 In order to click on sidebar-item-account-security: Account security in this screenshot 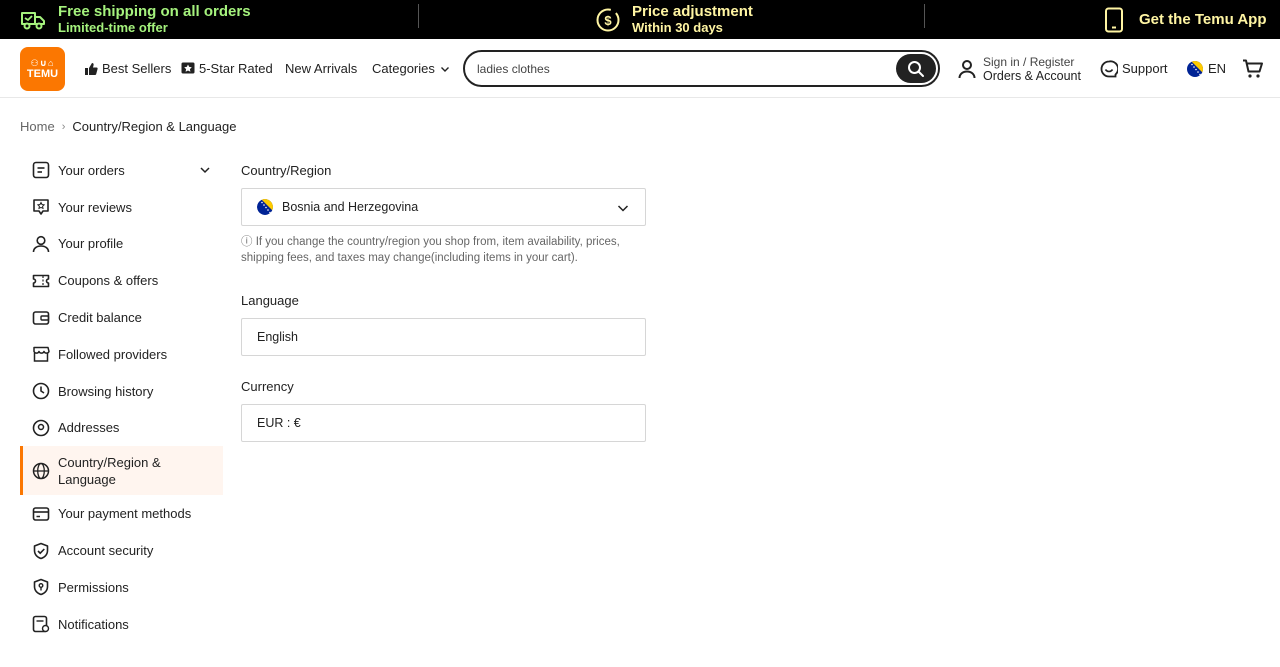, I will do `click(121, 550)`.